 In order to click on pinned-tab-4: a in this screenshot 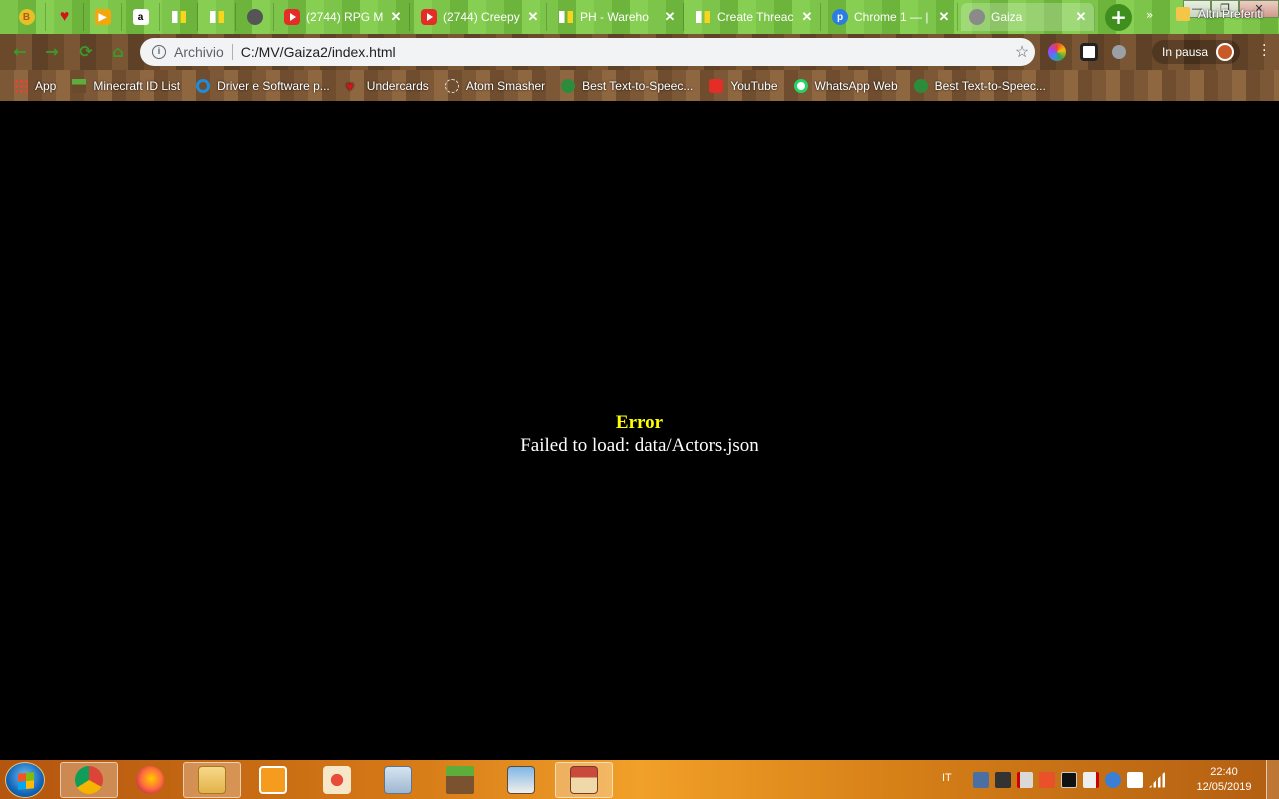, I will do `click(141, 17)`.